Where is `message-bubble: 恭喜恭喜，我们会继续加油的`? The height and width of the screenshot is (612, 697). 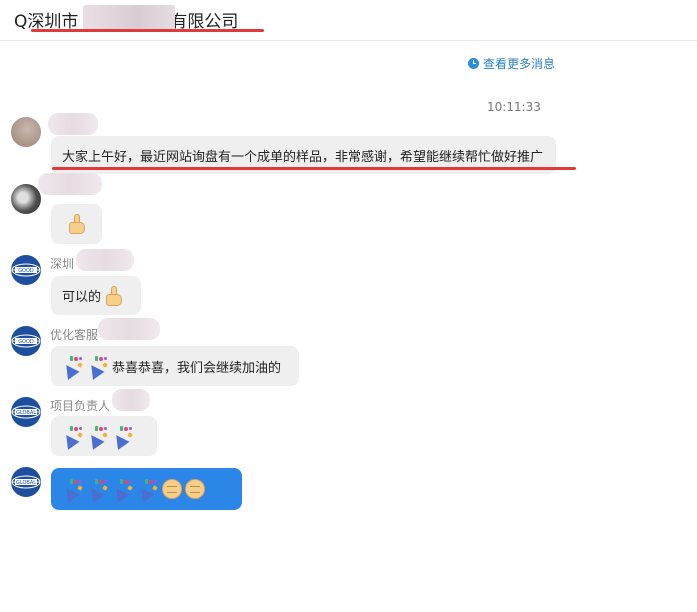
message-bubble: 恭喜恭喜，我们会继续加油的 is located at coordinates (175, 366).